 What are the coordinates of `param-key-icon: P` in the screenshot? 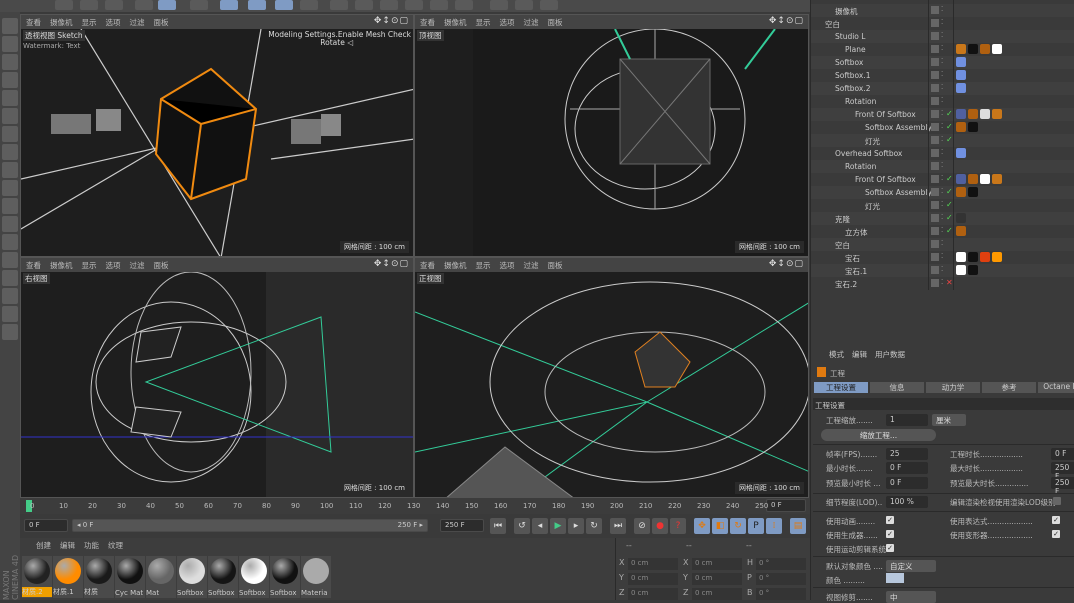 It's located at (756, 526).